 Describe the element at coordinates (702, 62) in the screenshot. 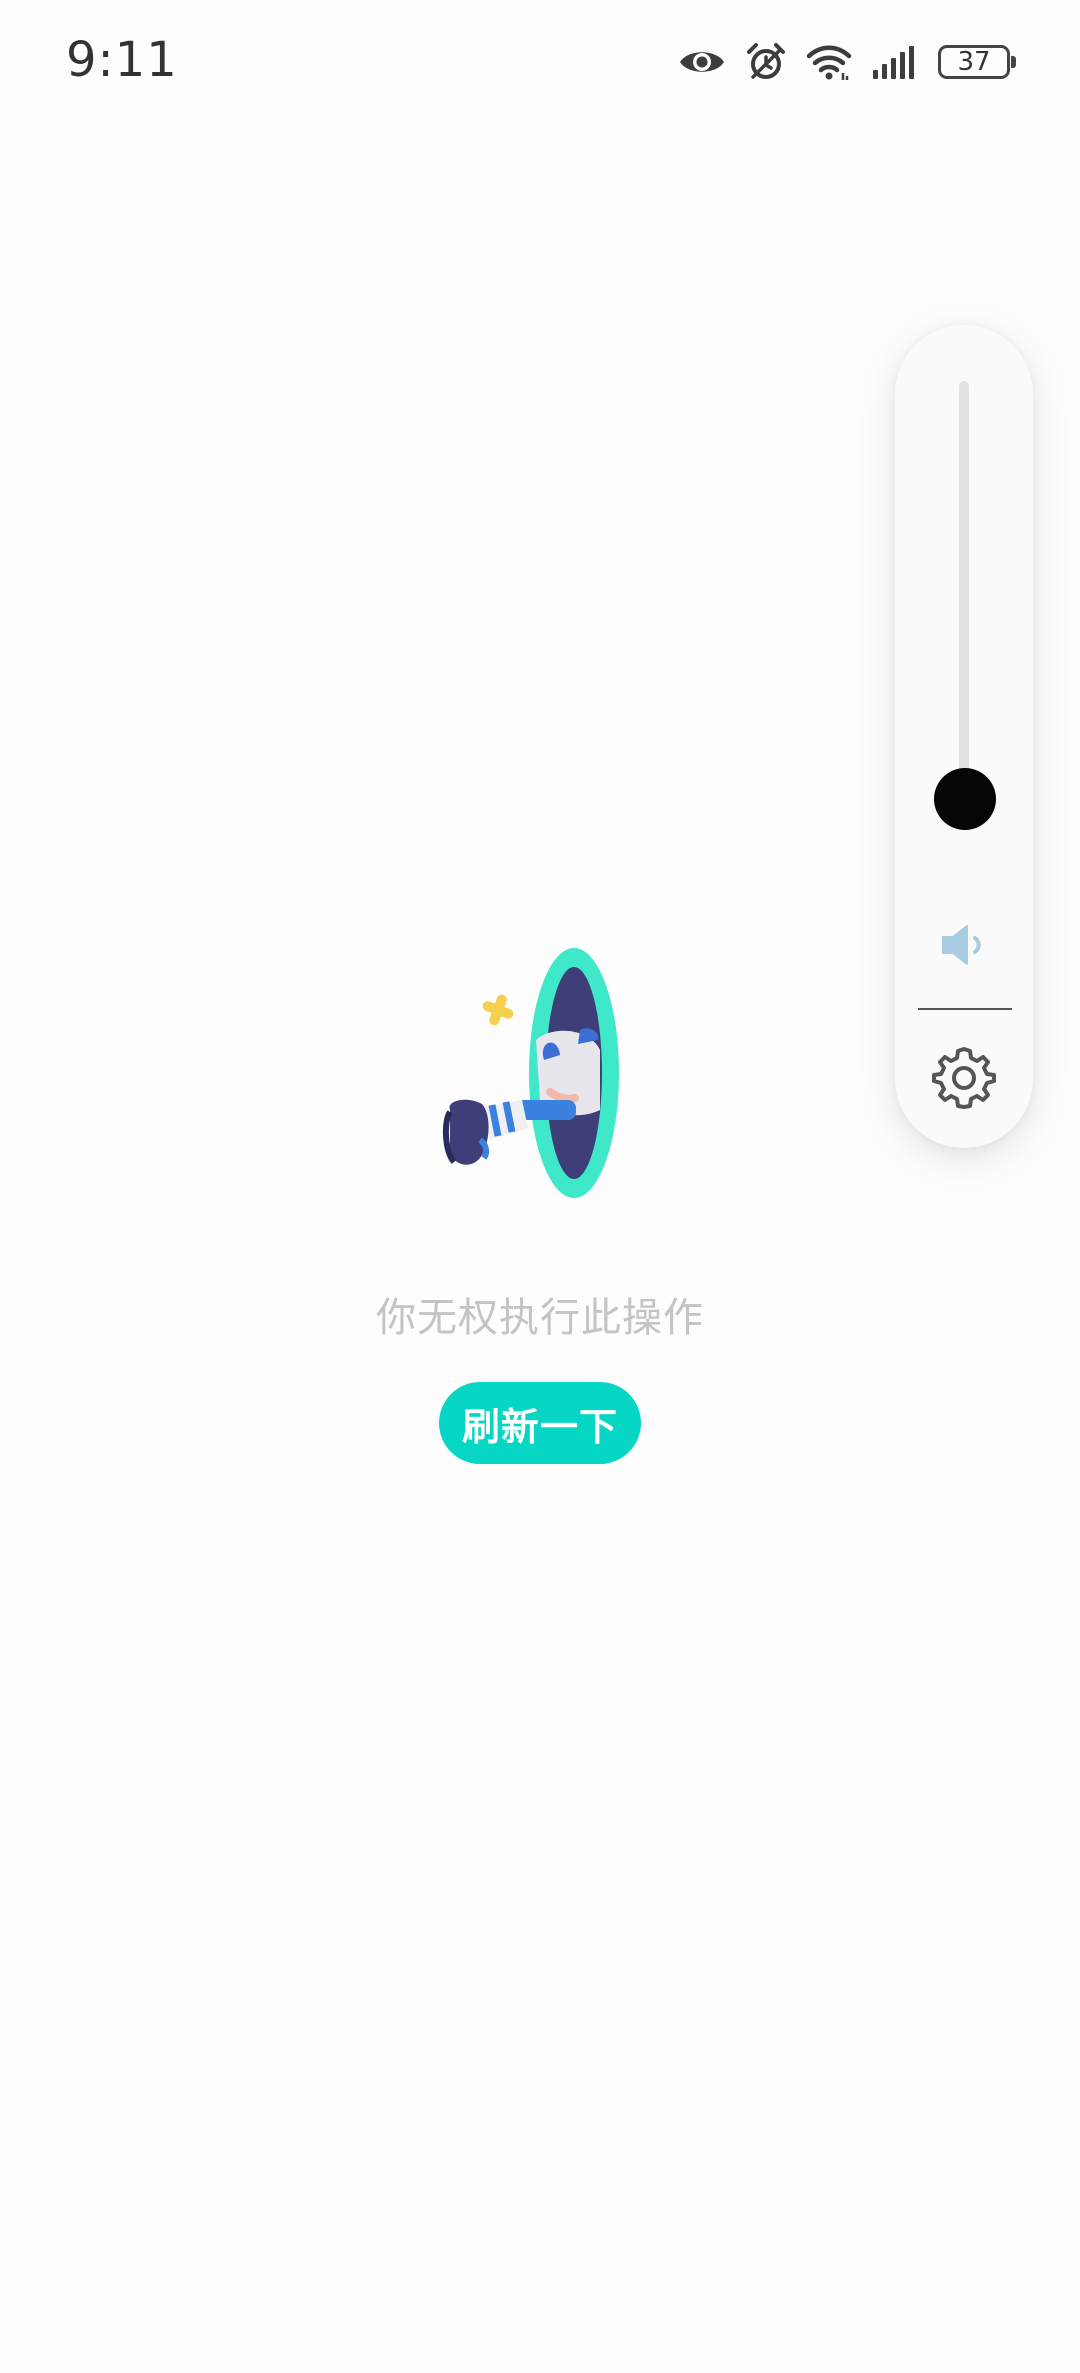

I see `eye-icon` at that location.